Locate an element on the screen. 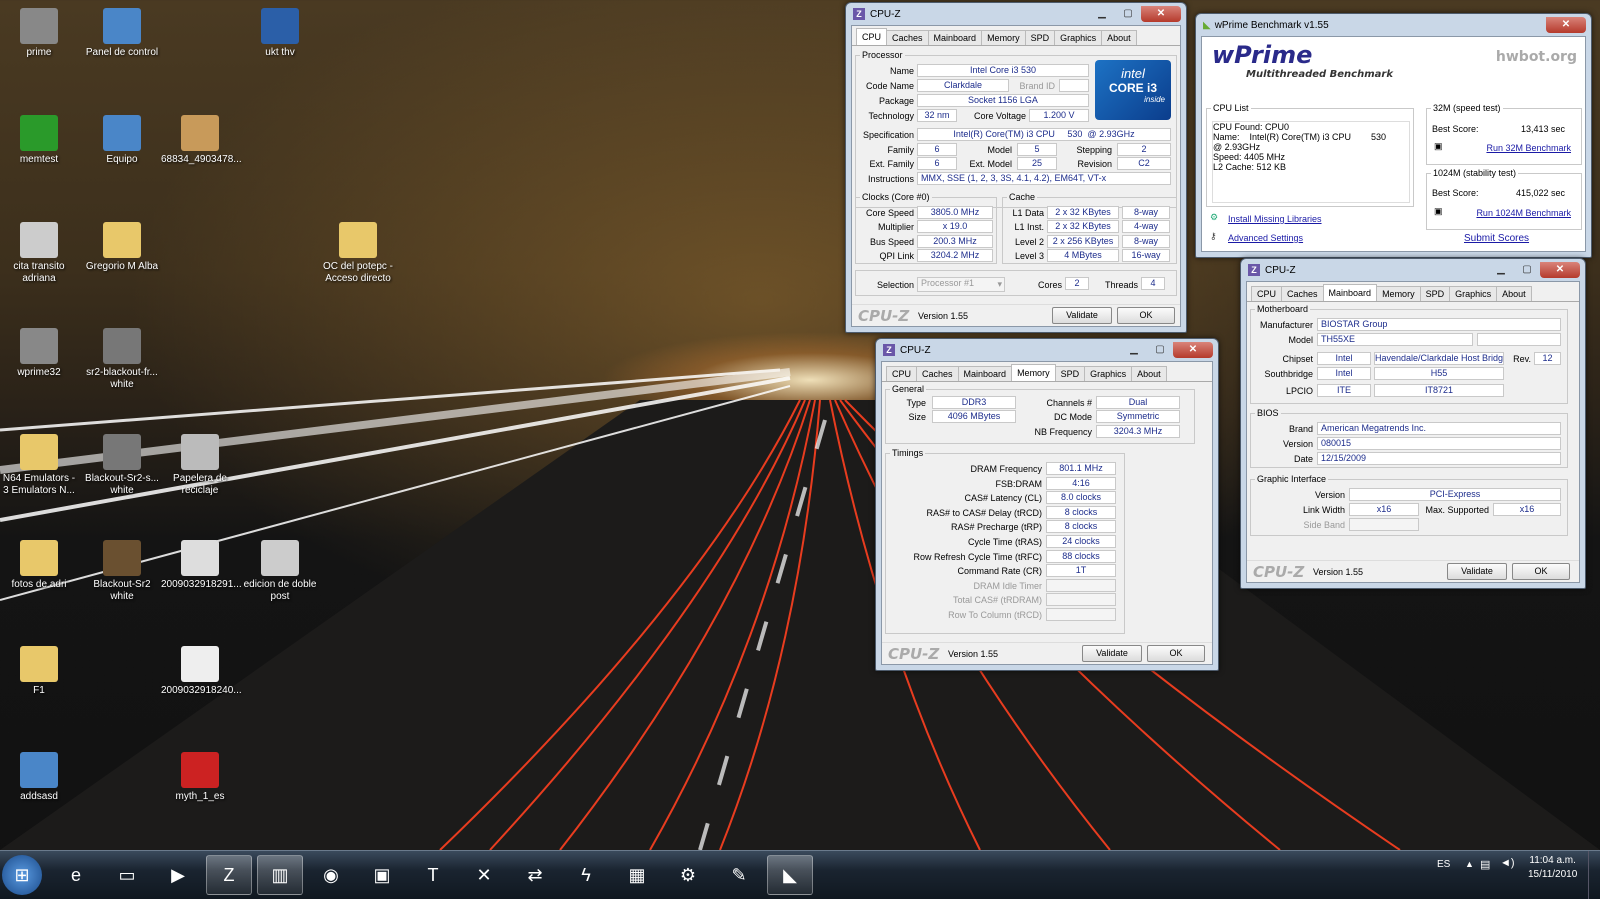  dcmode-value: Symmetric is located at coordinates (1138, 416).